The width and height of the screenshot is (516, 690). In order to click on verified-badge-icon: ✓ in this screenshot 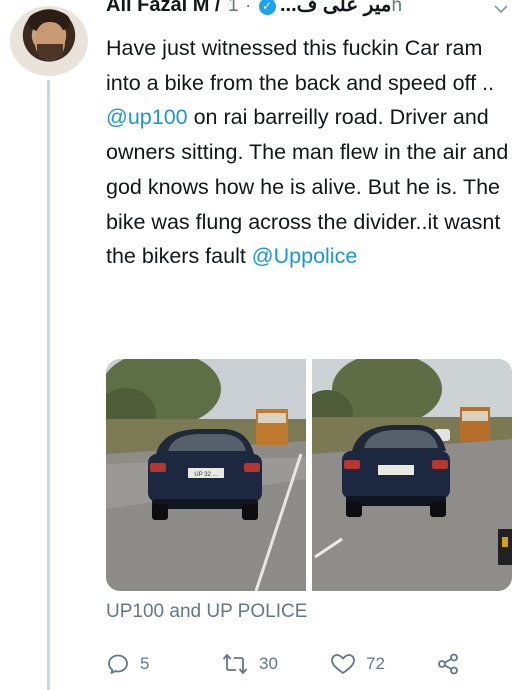, I will do `click(267, 7)`.